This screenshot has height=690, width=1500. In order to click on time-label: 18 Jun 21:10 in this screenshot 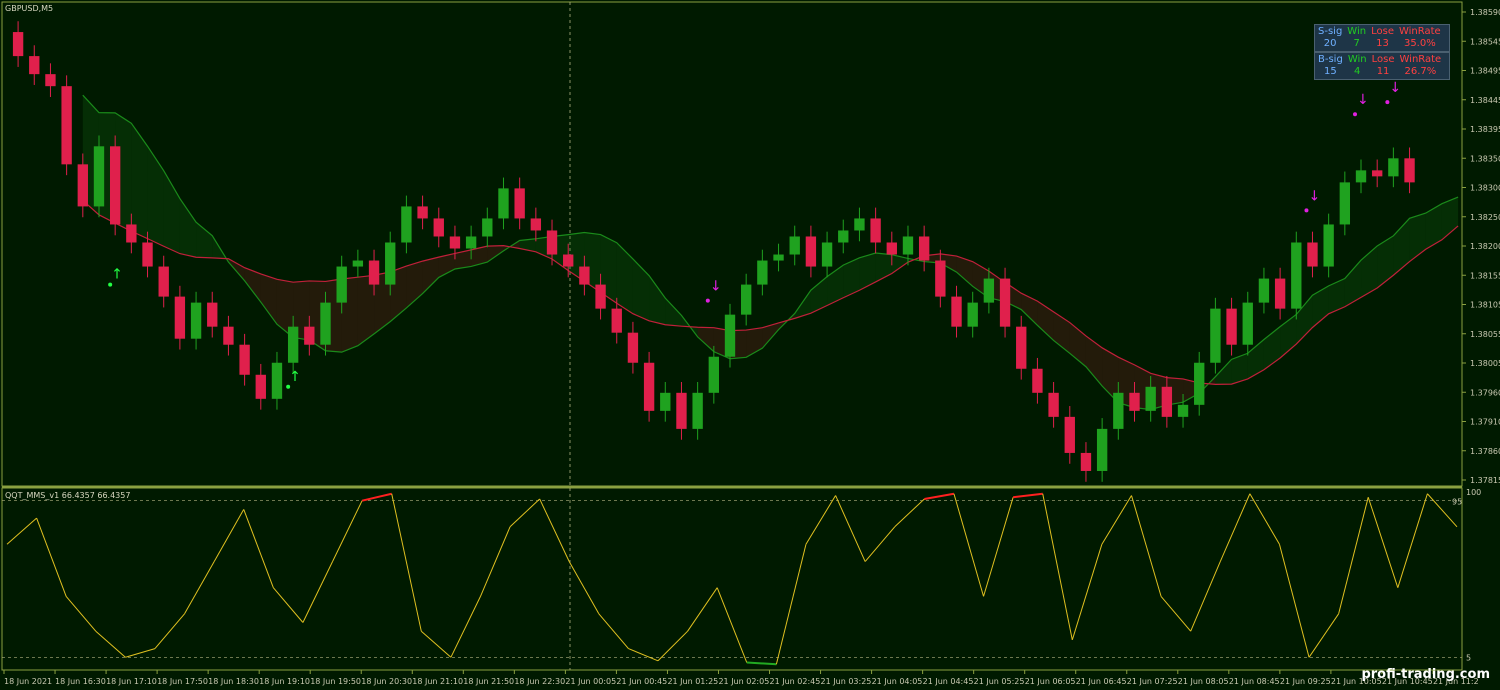, I will do `click(437, 681)`.